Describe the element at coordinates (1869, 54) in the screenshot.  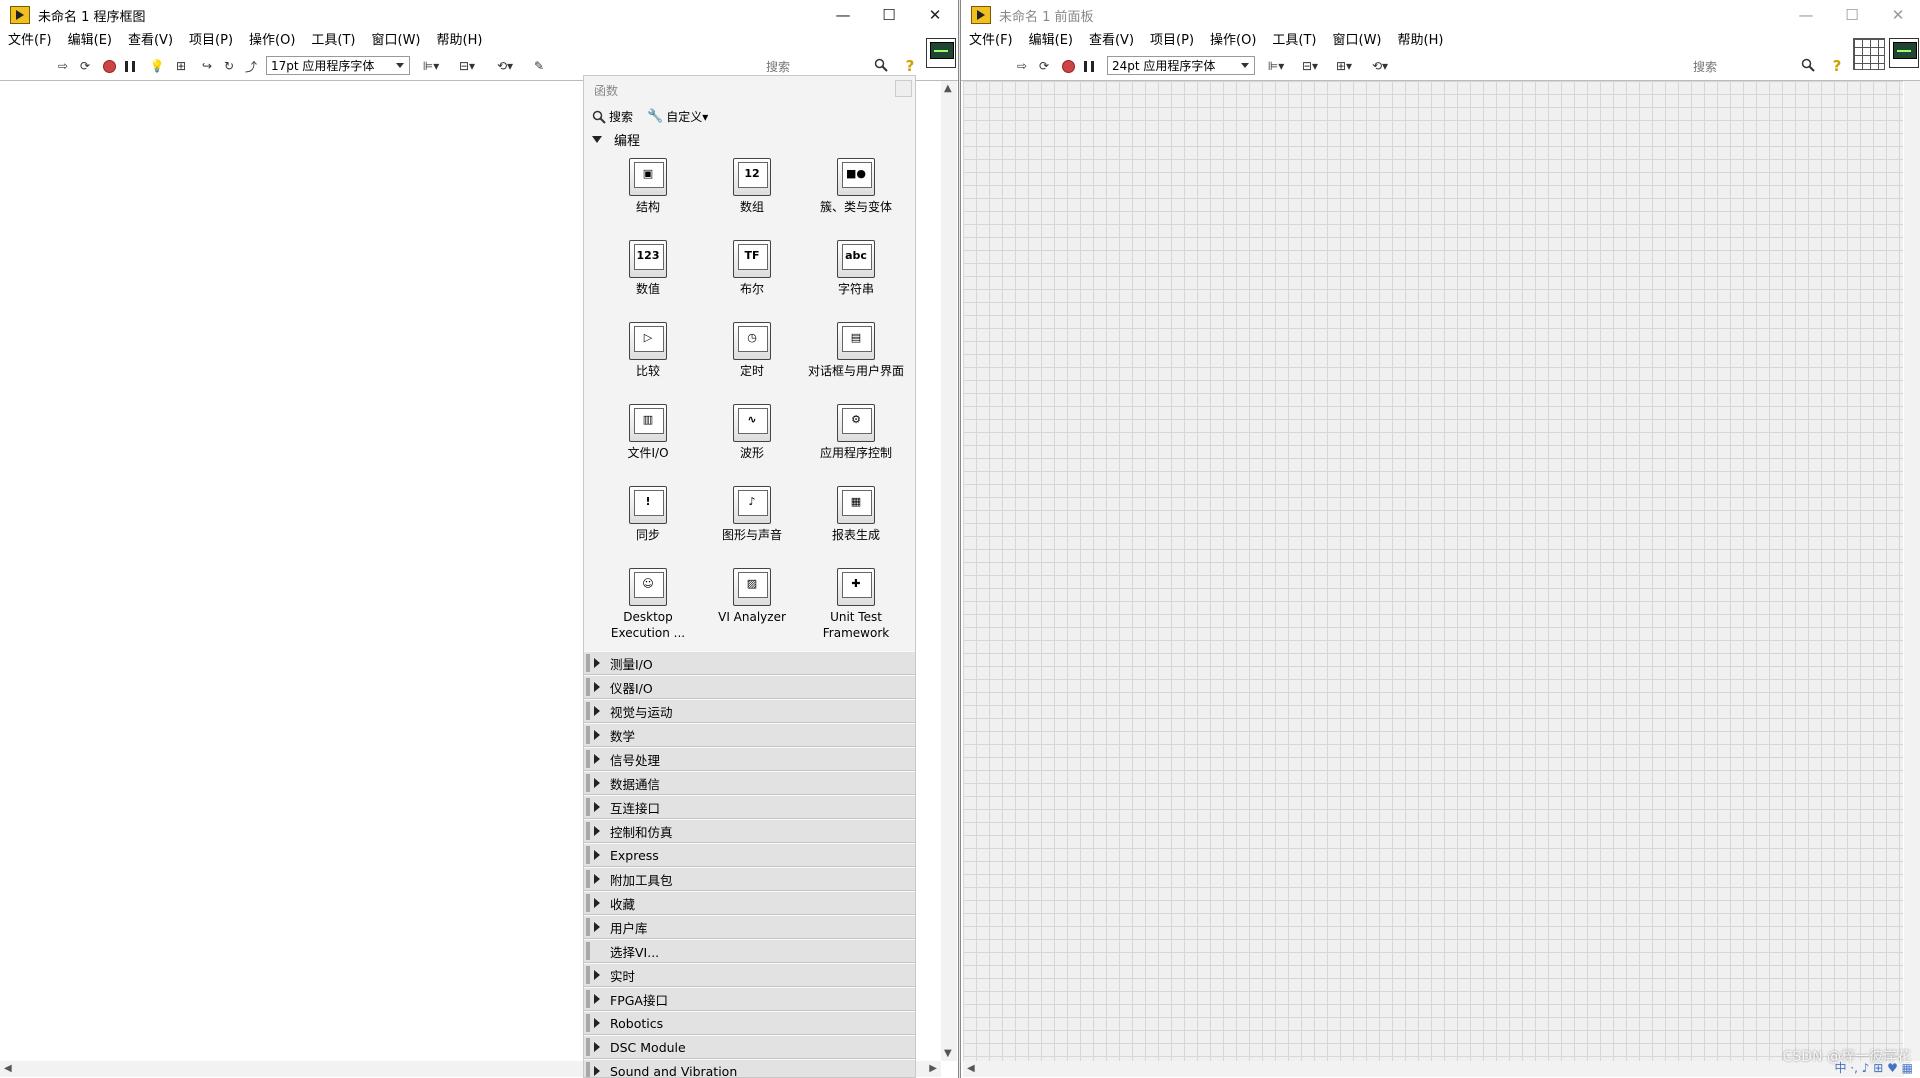
I see `connector-pane-icon` at that location.